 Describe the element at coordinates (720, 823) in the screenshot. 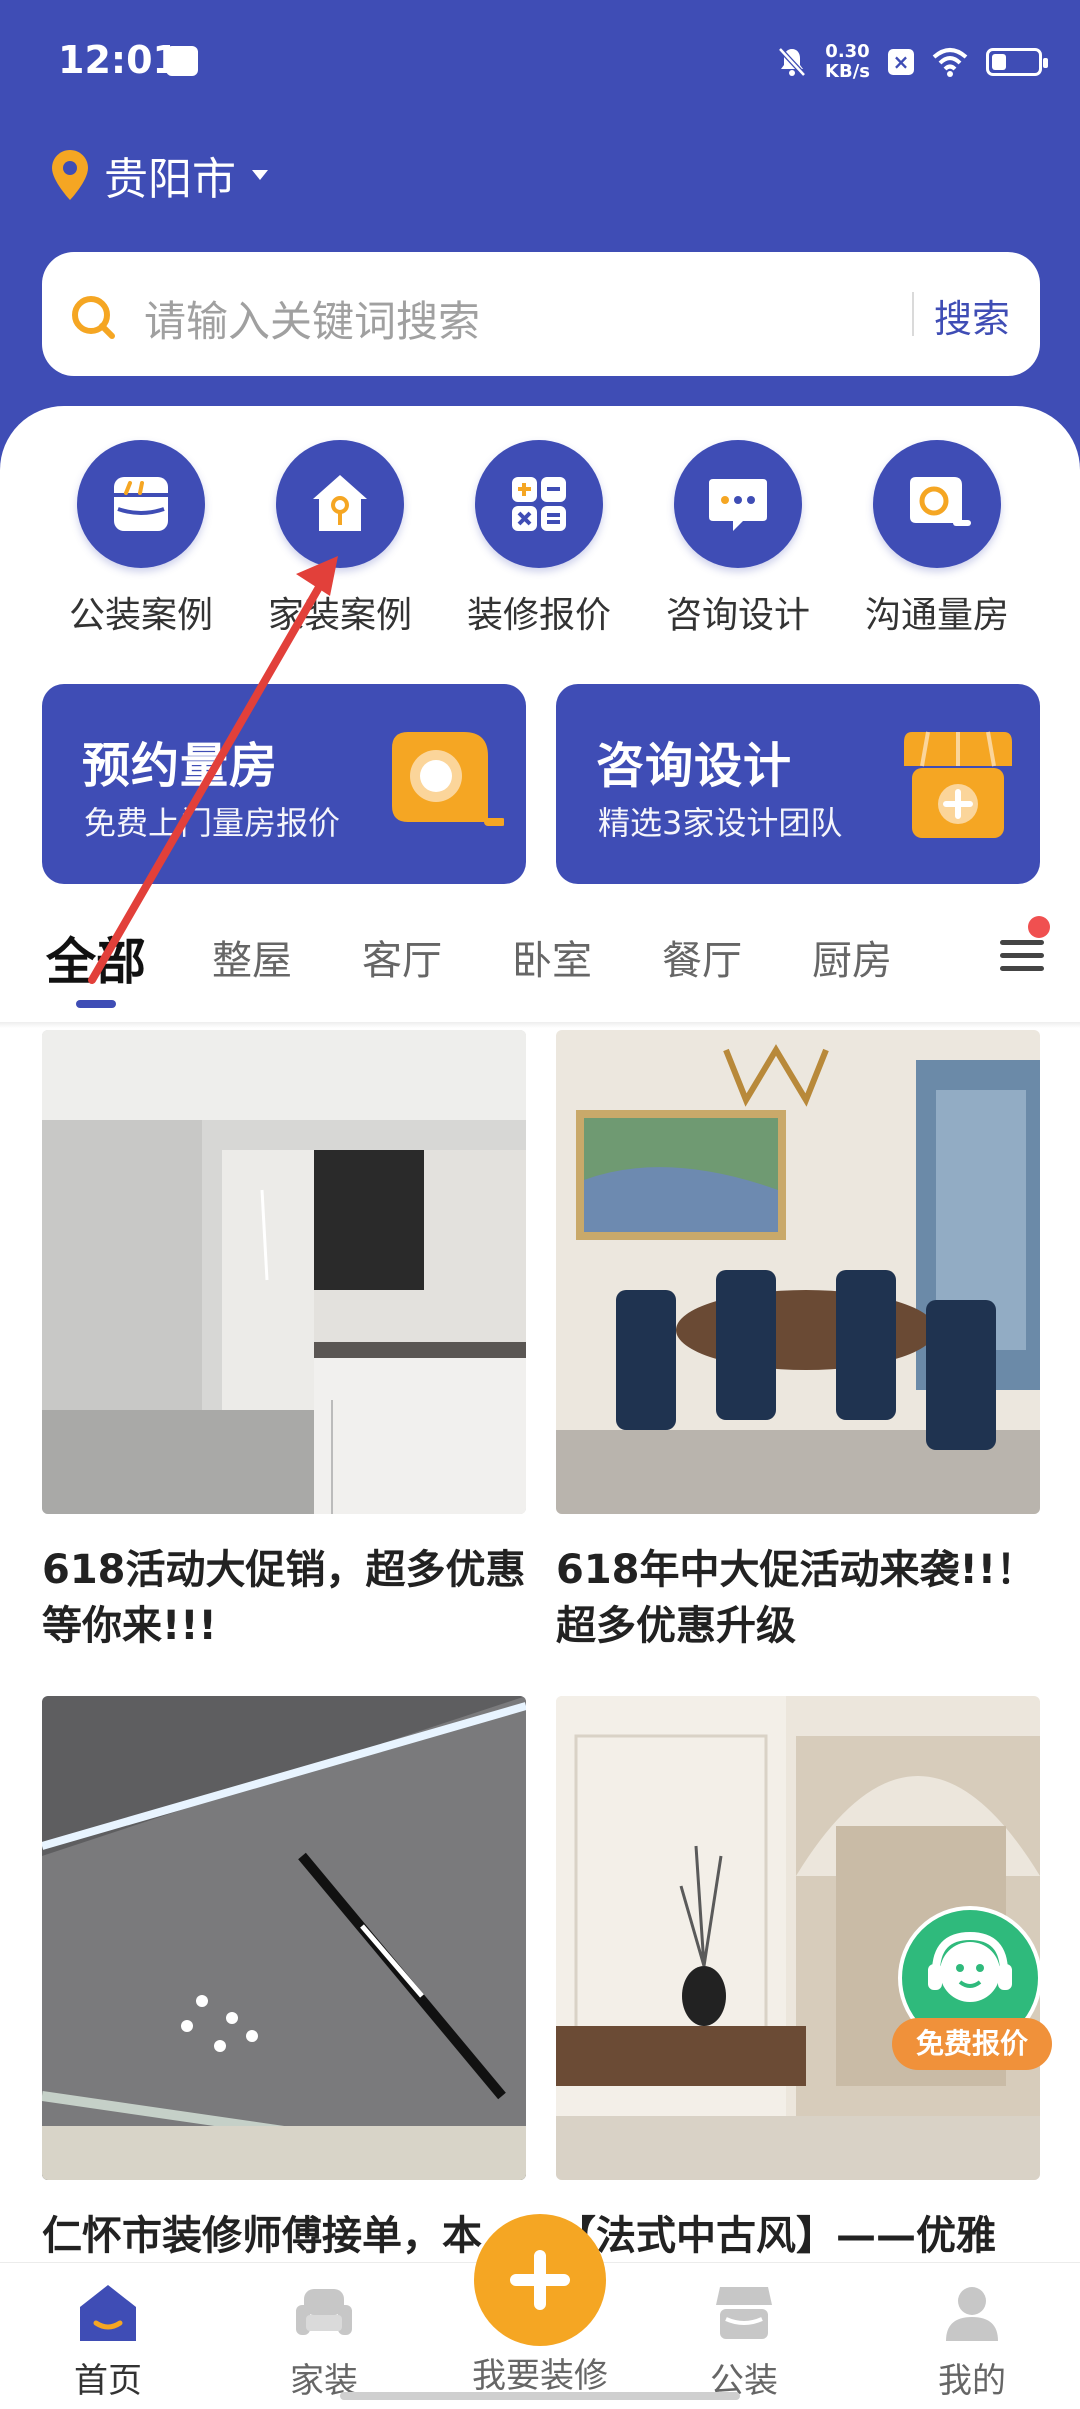

I see `promo-subtitle: 精选3家设计团队` at that location.